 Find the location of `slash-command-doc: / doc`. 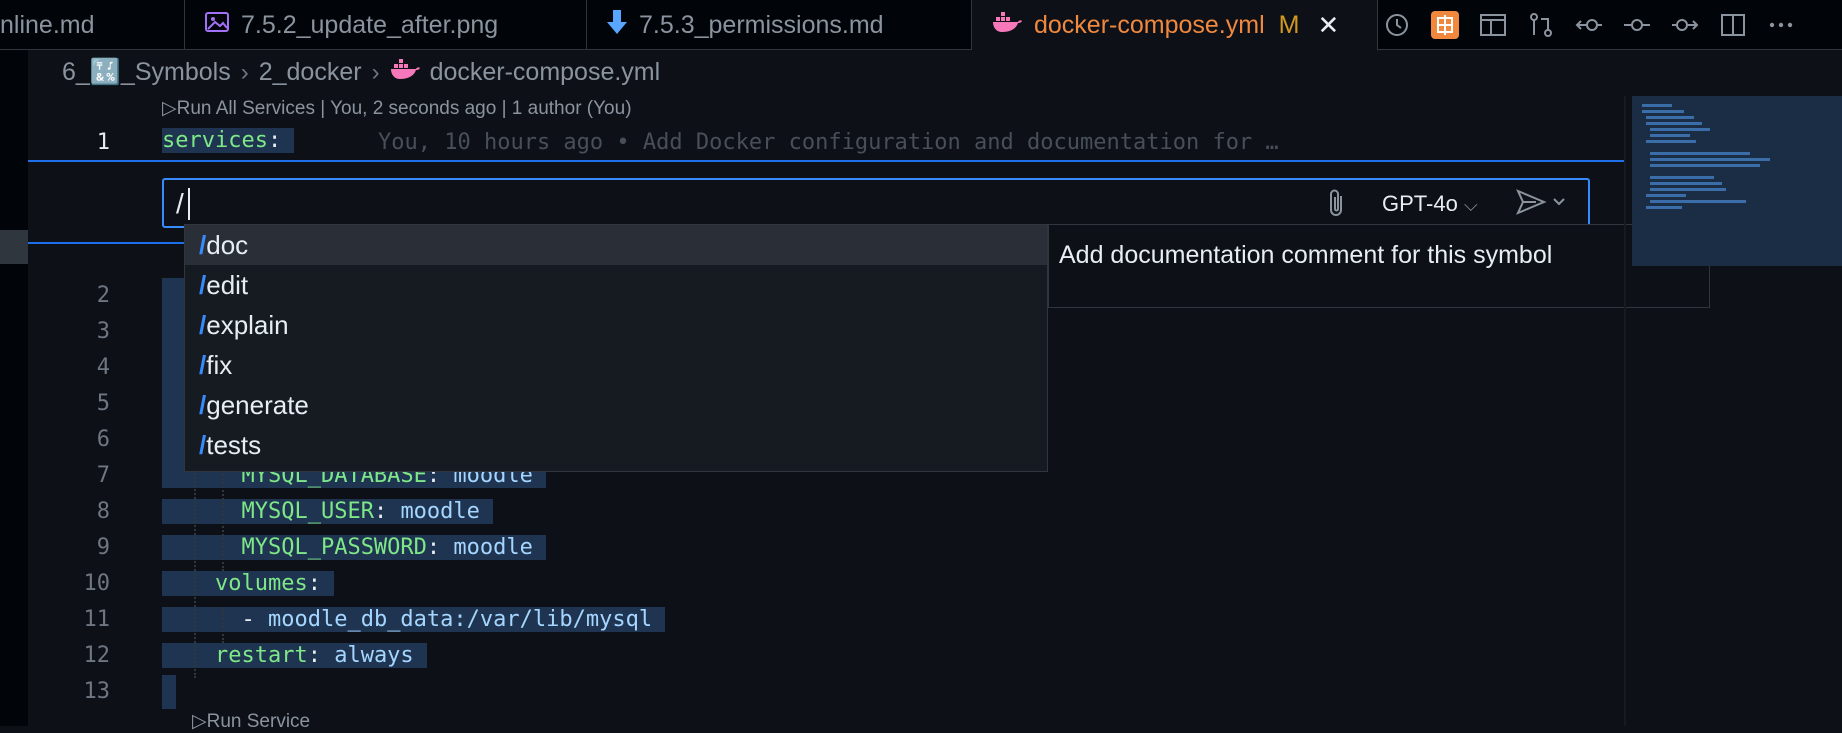

slash-command-doc: / doc is located at coordinates (616, 245).